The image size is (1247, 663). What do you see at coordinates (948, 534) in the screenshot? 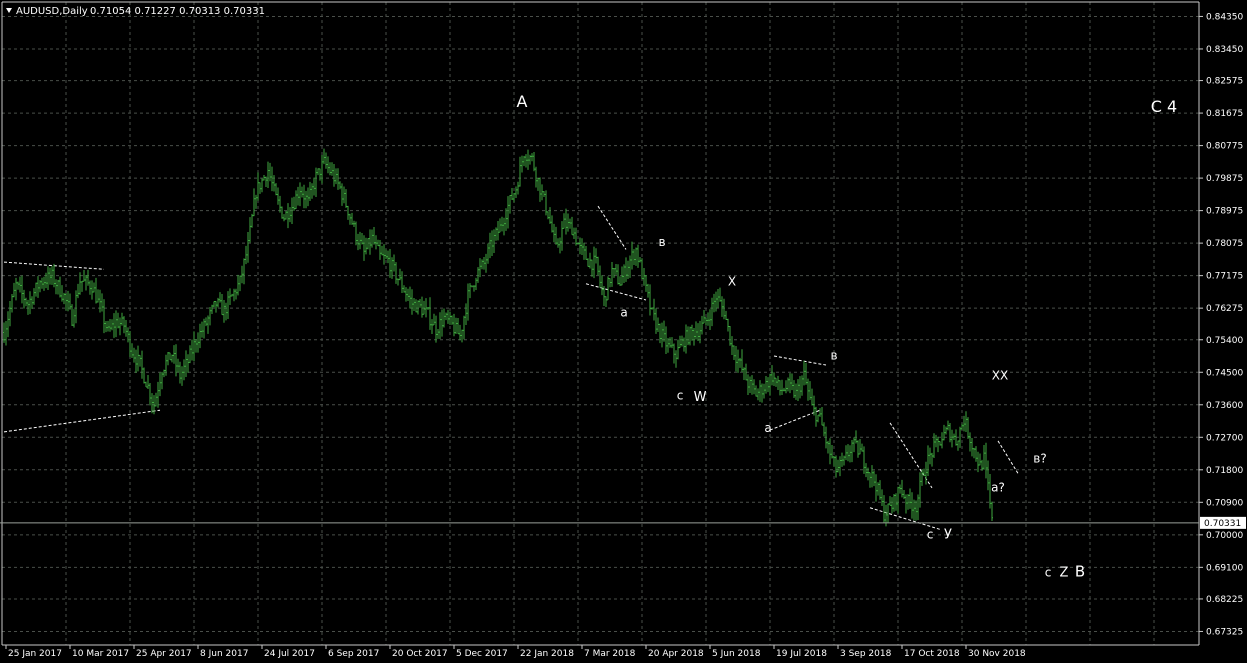
I see `wave-label: У` at bounding box center [948, 534].